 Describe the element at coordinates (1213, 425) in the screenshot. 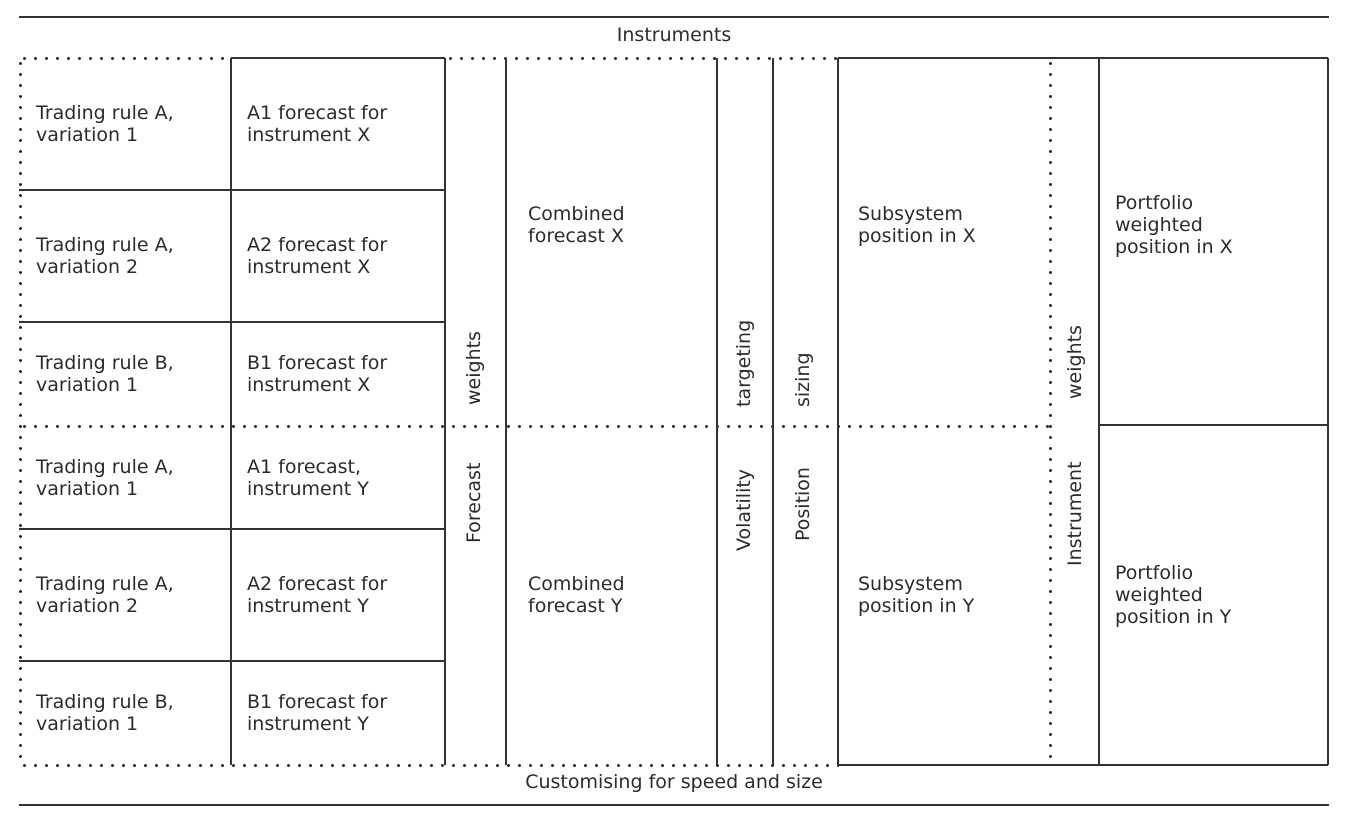

I see `portfolio-split` at that location.